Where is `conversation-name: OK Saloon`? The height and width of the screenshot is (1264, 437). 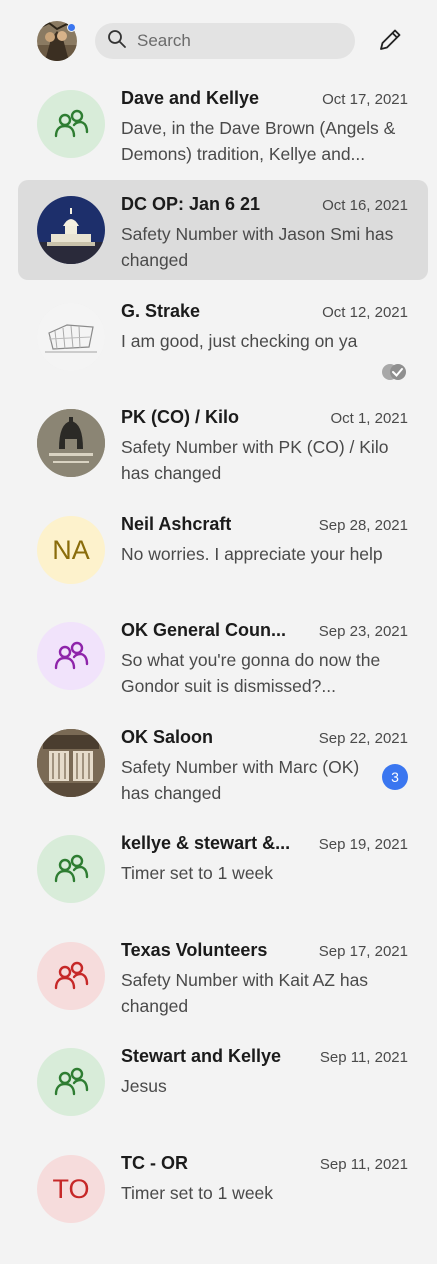
conversation-name: OK Saloon is located at coordinates (167, 737).